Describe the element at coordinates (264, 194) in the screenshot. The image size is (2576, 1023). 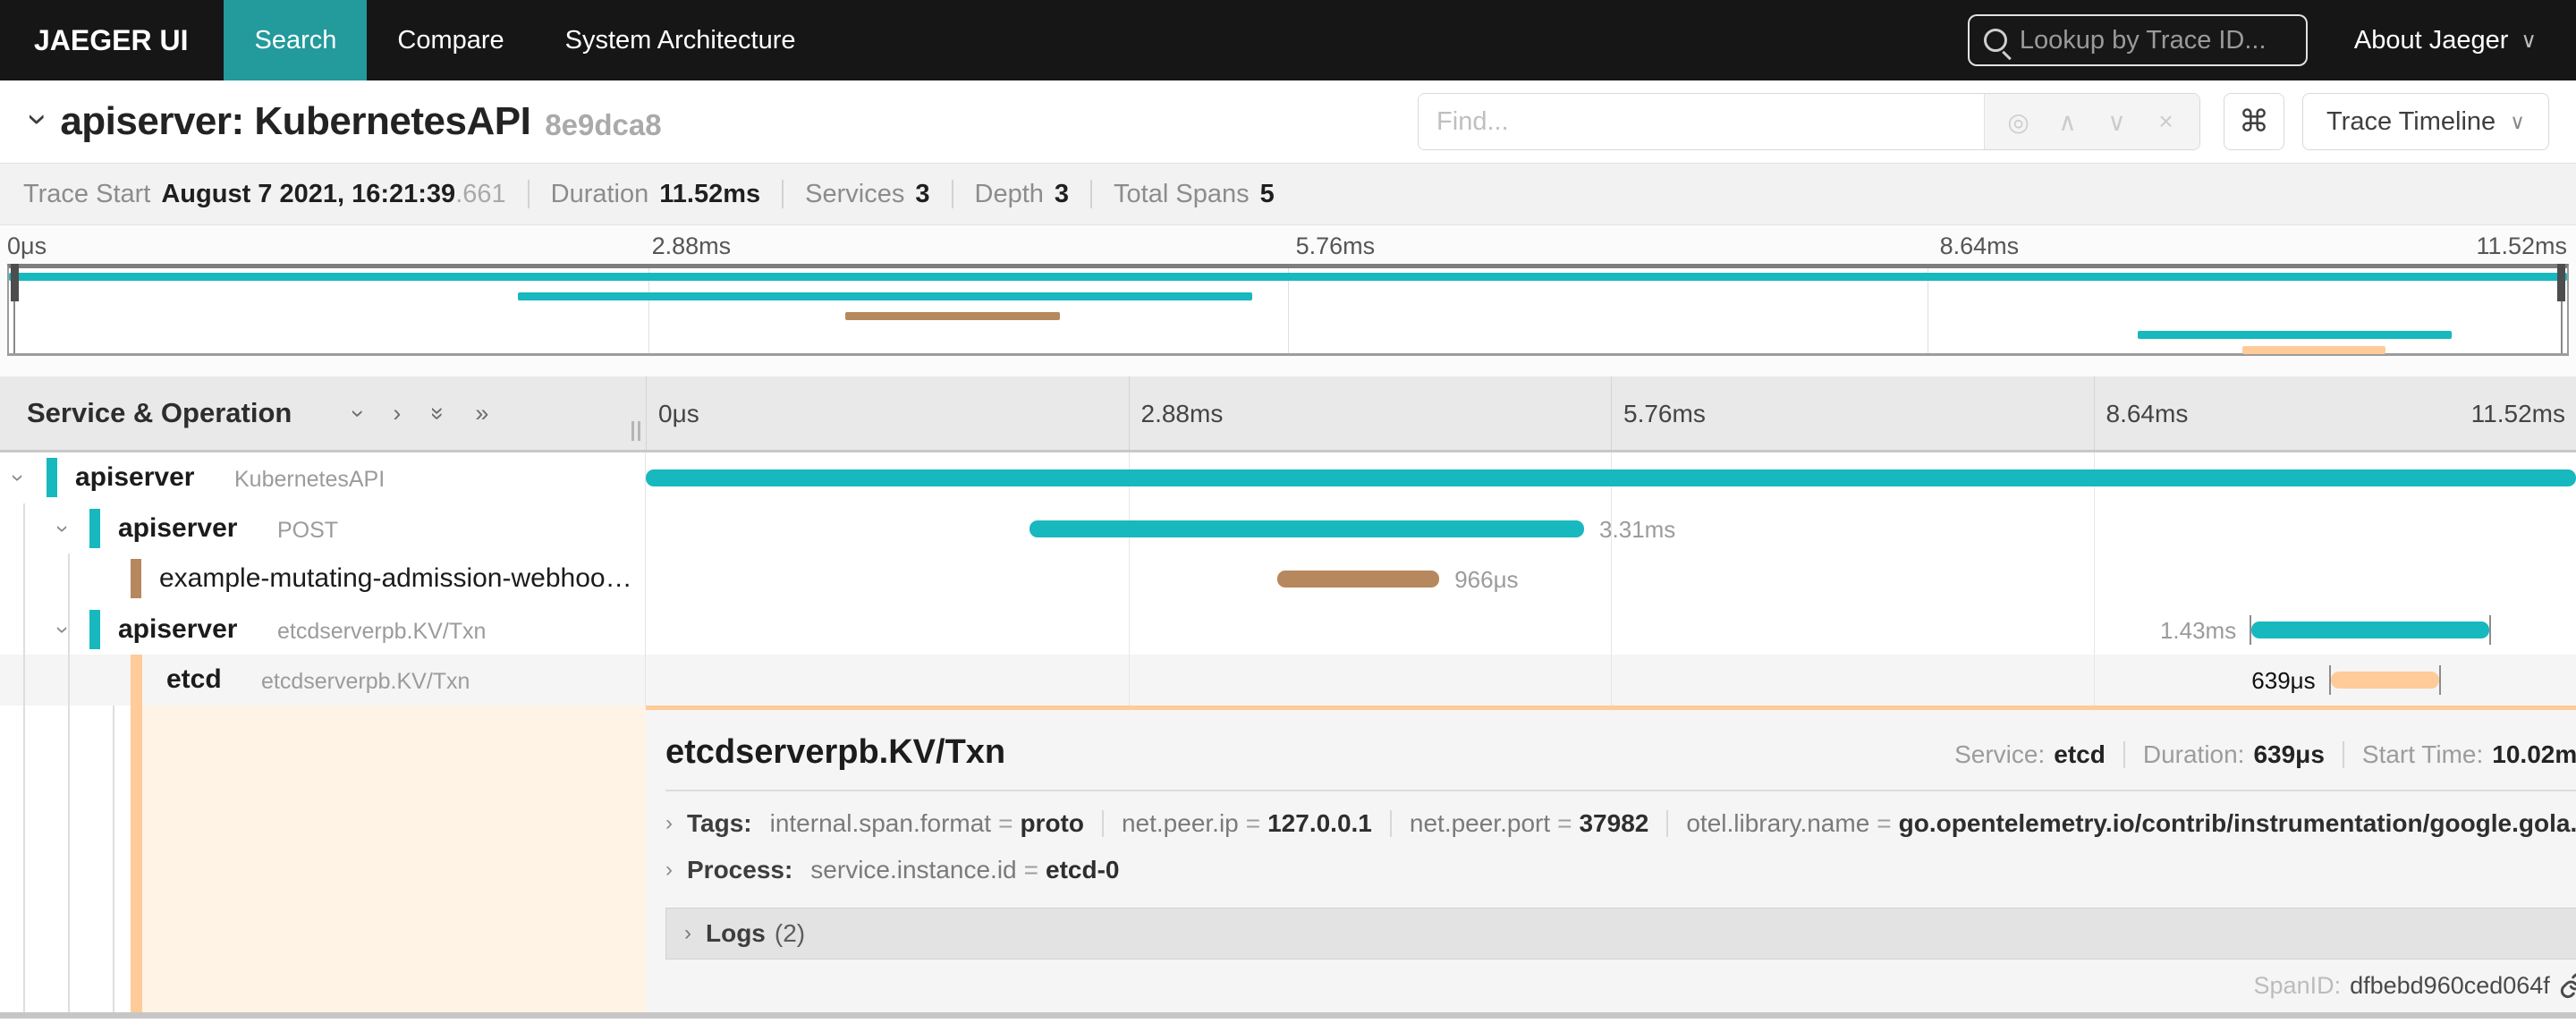
I see `stat-trace-start: Trace Start August 7 2021, 16:21:39 .661` at that location.